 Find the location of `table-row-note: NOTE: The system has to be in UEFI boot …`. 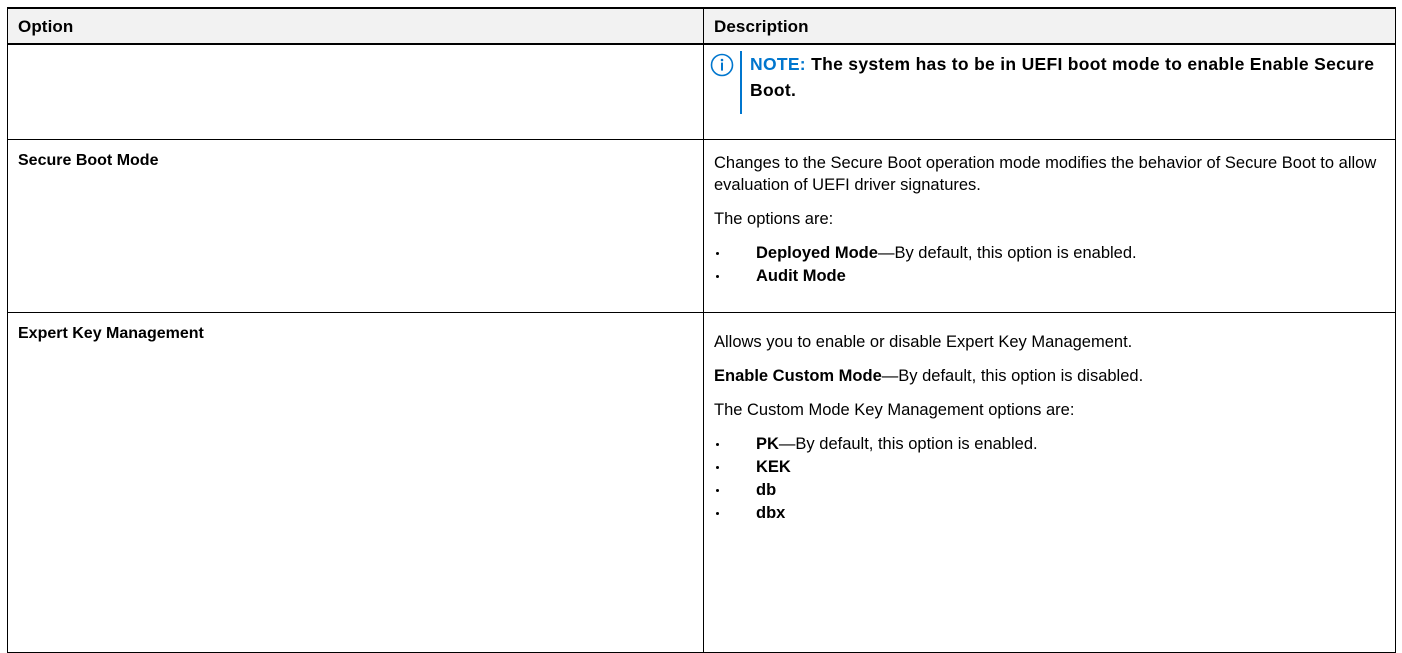

table-row-note: NOTE: The system has to be in UEFI boot … is located at coordinates (701, 91).